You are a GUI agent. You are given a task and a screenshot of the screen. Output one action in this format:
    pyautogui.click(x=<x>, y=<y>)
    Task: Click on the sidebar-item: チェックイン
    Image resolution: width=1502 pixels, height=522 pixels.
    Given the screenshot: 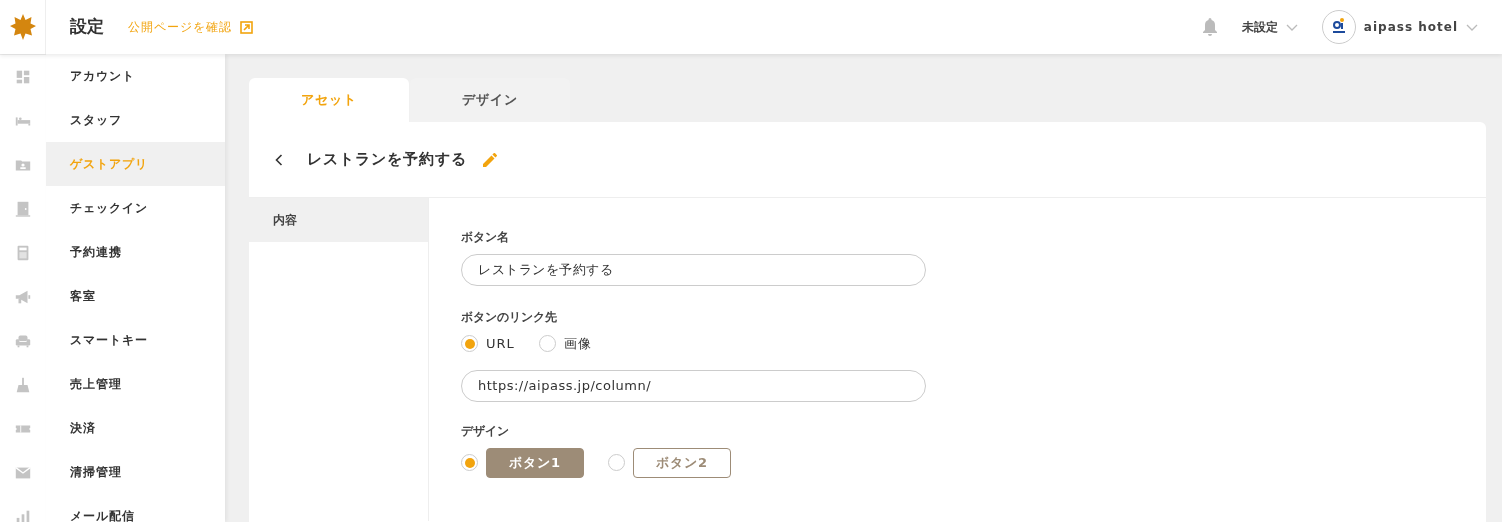 What is the action you would take?
    pyautogui.click(x=135, y=208)
    